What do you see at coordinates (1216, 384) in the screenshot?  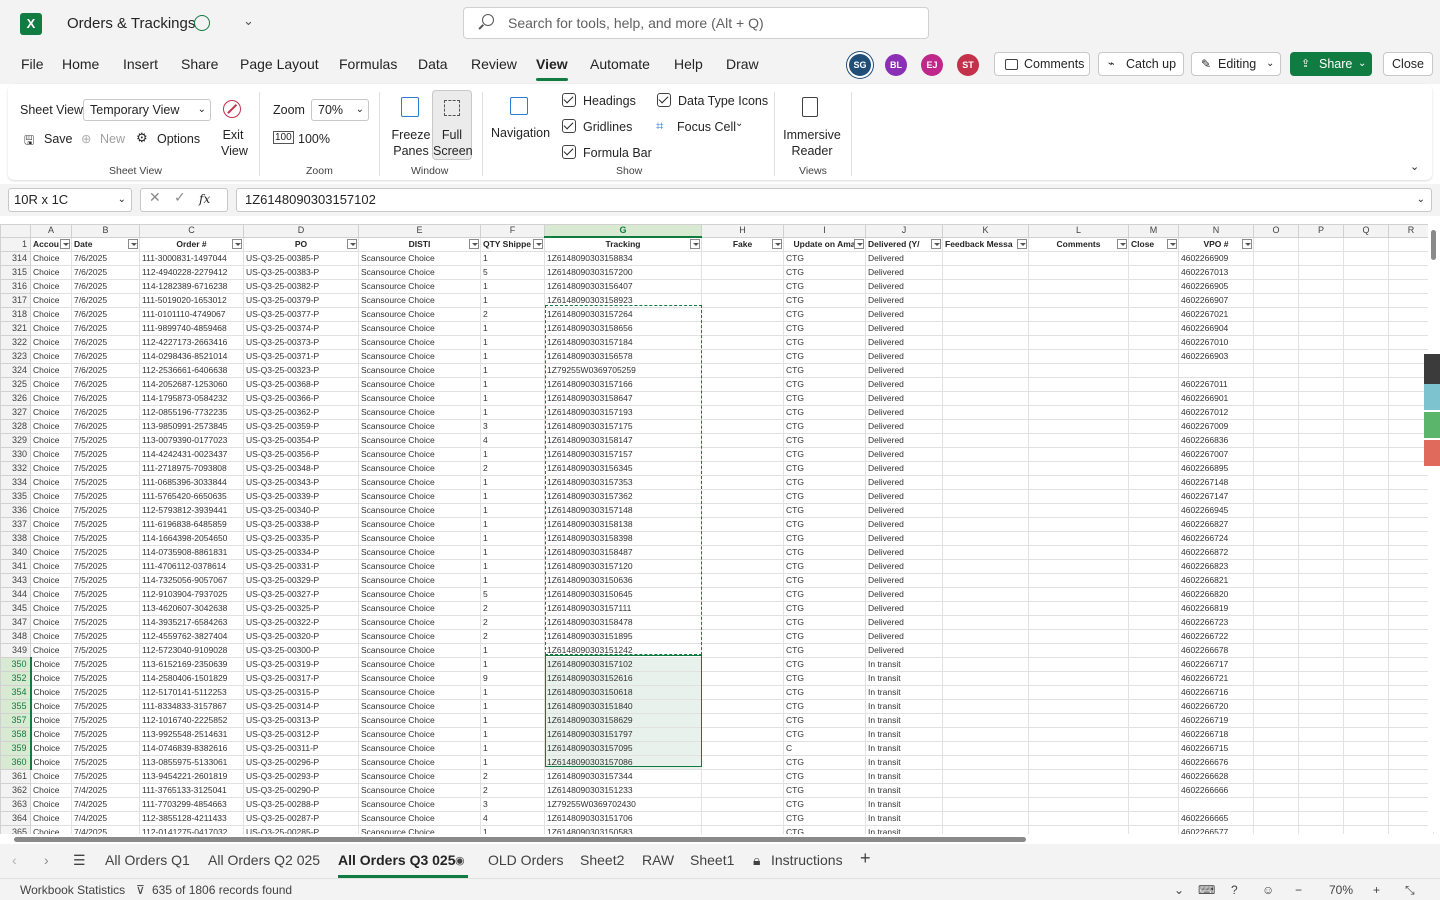 I see `grid-cell: 4602267011` at bounding box center [1216, 384].